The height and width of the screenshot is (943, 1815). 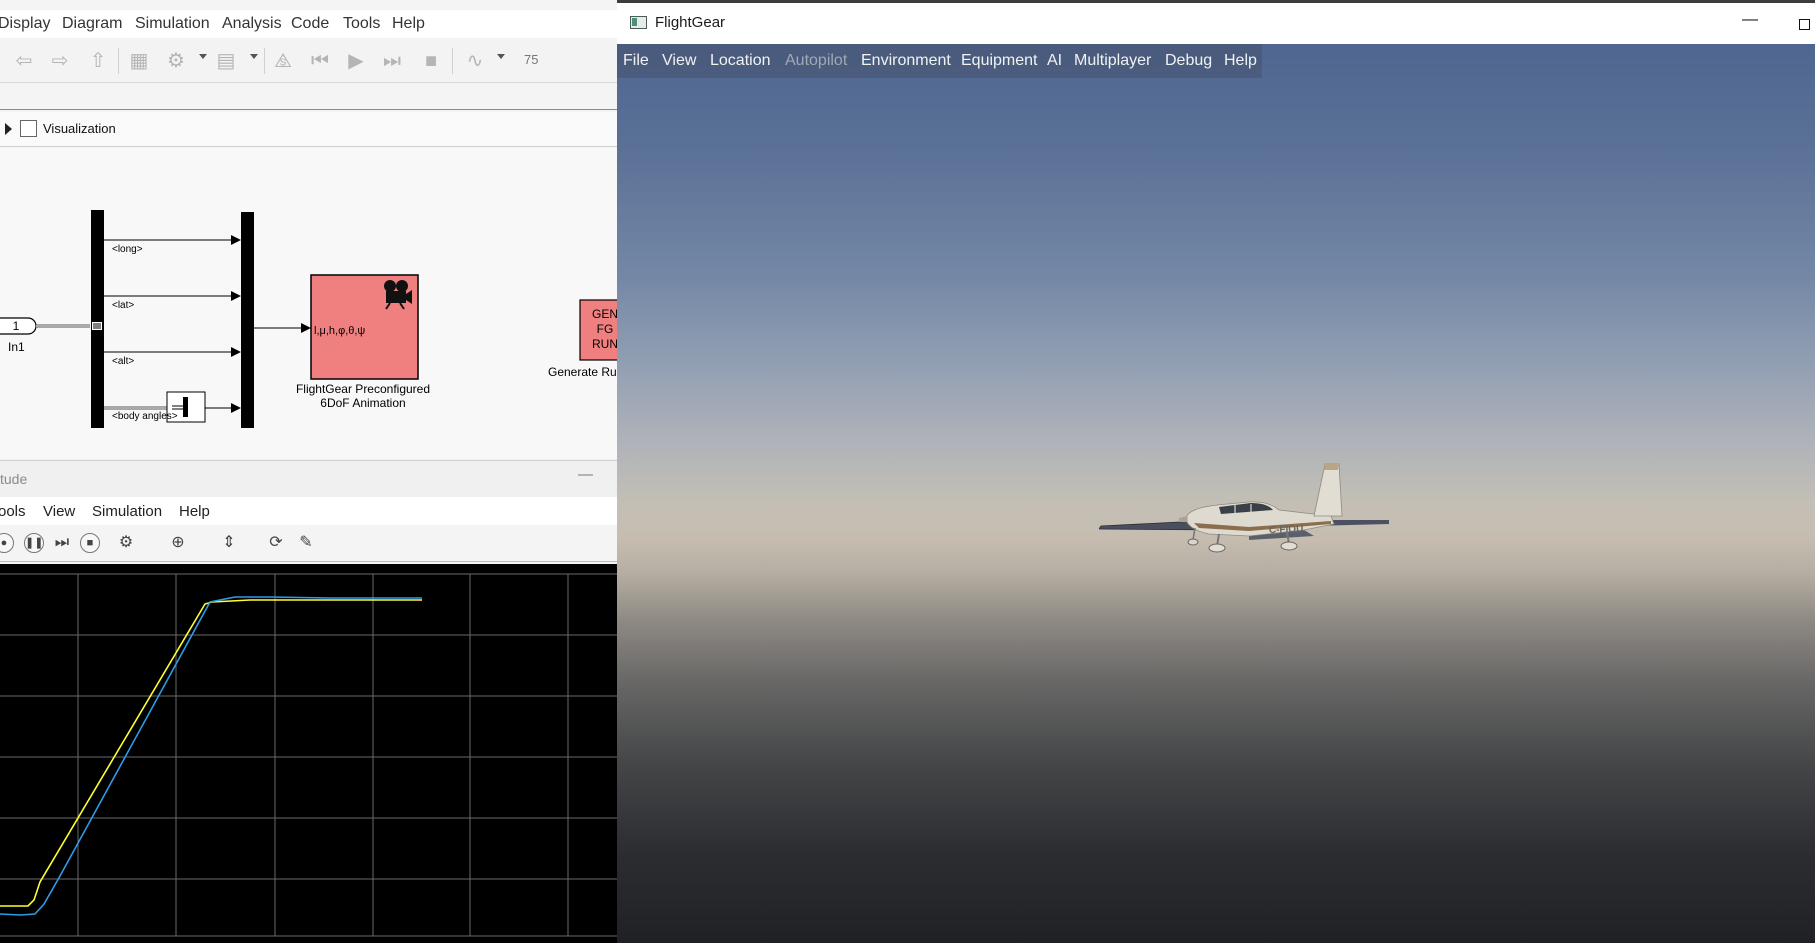 What do you see at coordinates (24, 61) in the screenshot?
I see `back-arrow-icon: ⇦` at bounding box center [24, 61].